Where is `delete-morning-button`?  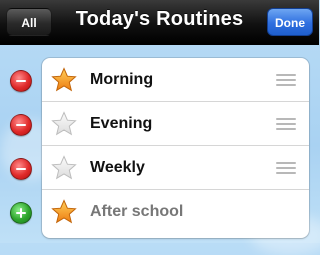 delete-morning-button is located at coordinates (21, 81).